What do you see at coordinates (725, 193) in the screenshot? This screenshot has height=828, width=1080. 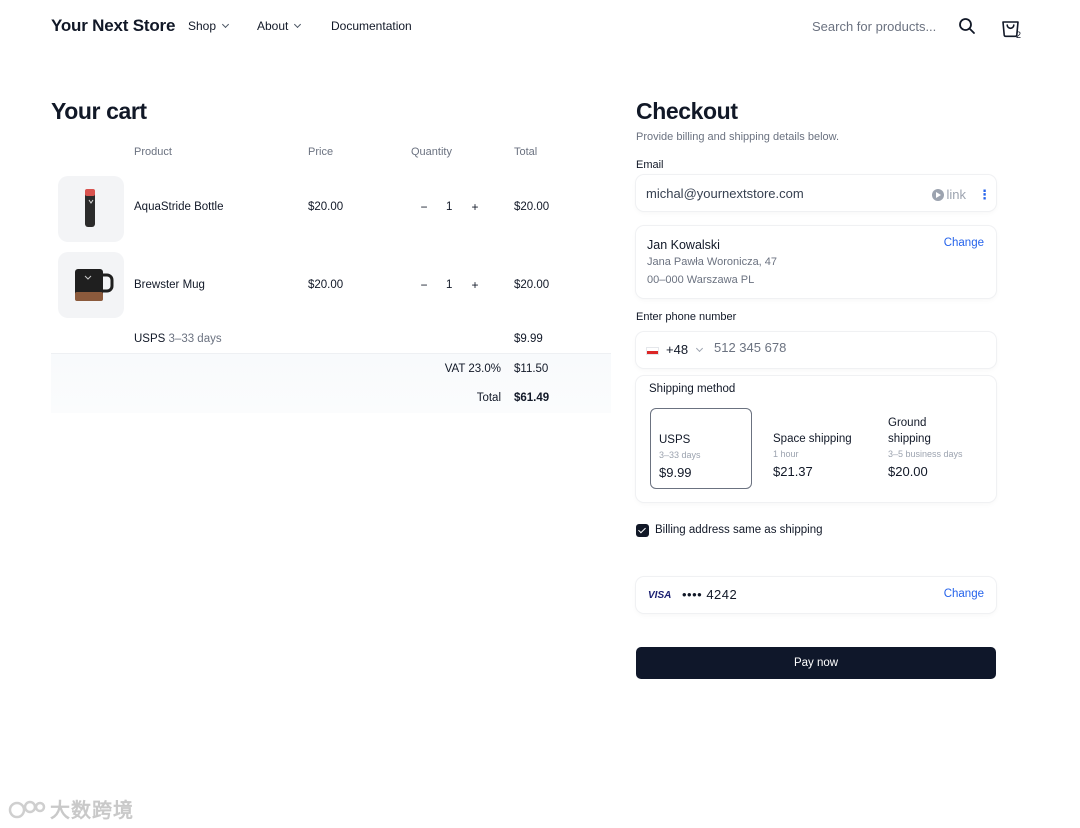 I see `email-value: michal@yournextstore.com` at bounding box center [725, 193].